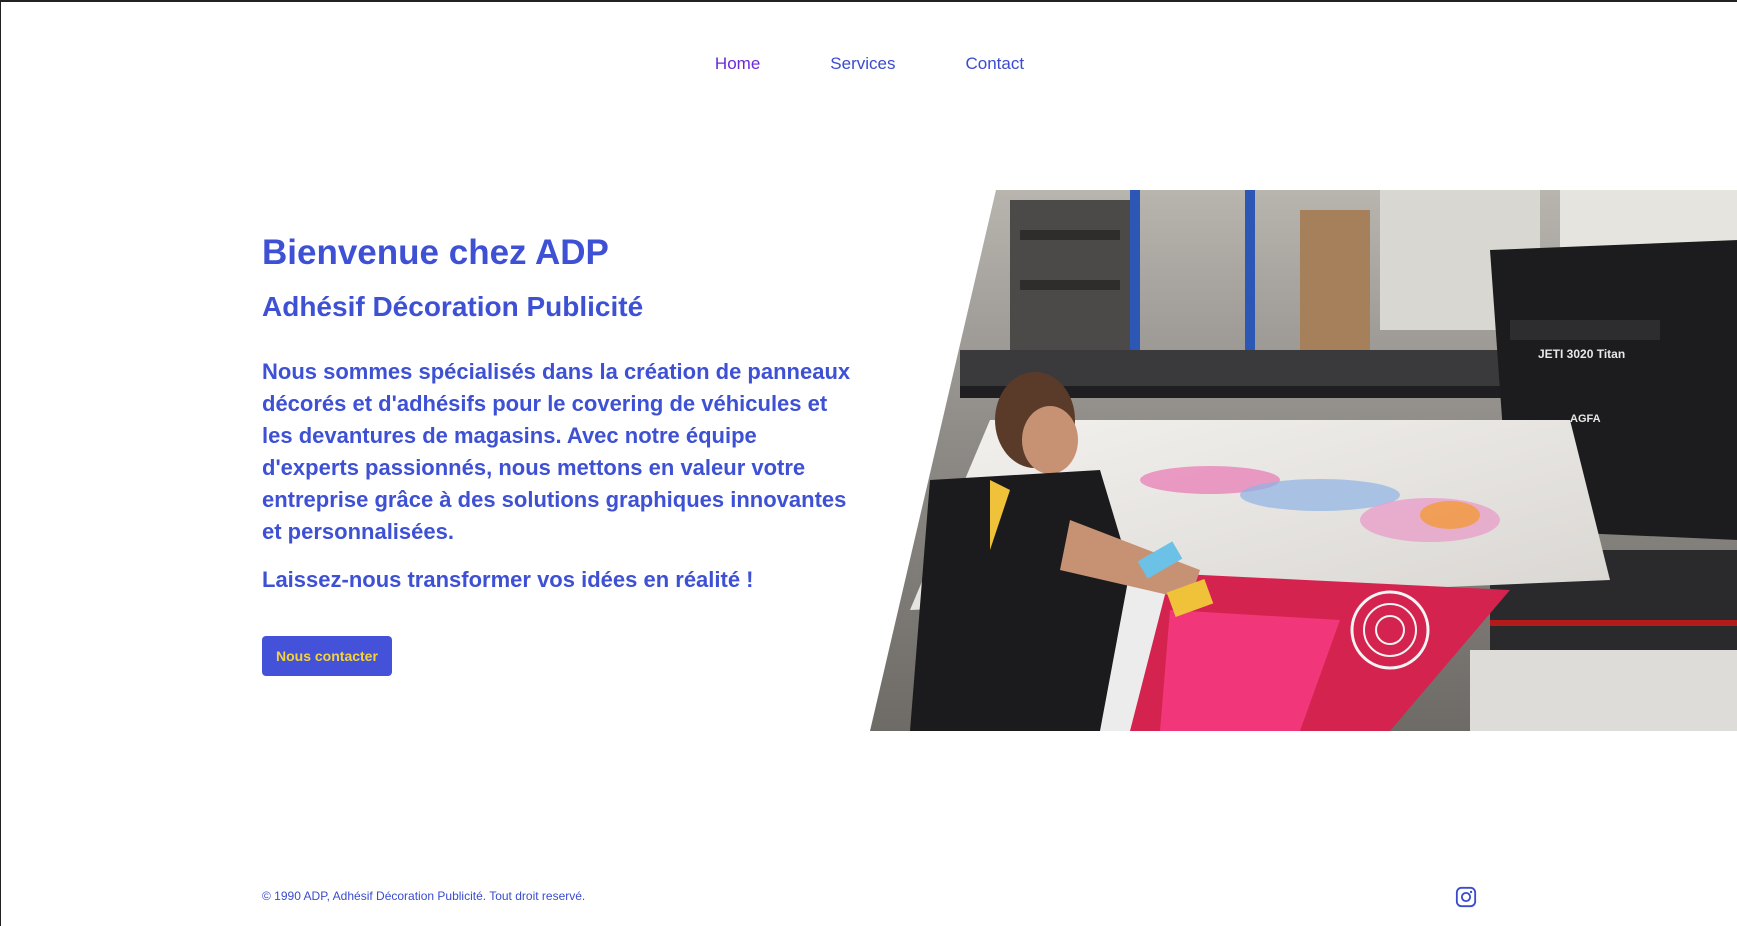 The height and width of the screenshot is (926, 1737). I want to click on main-nav: Home Services Contact, so click(869, 64).